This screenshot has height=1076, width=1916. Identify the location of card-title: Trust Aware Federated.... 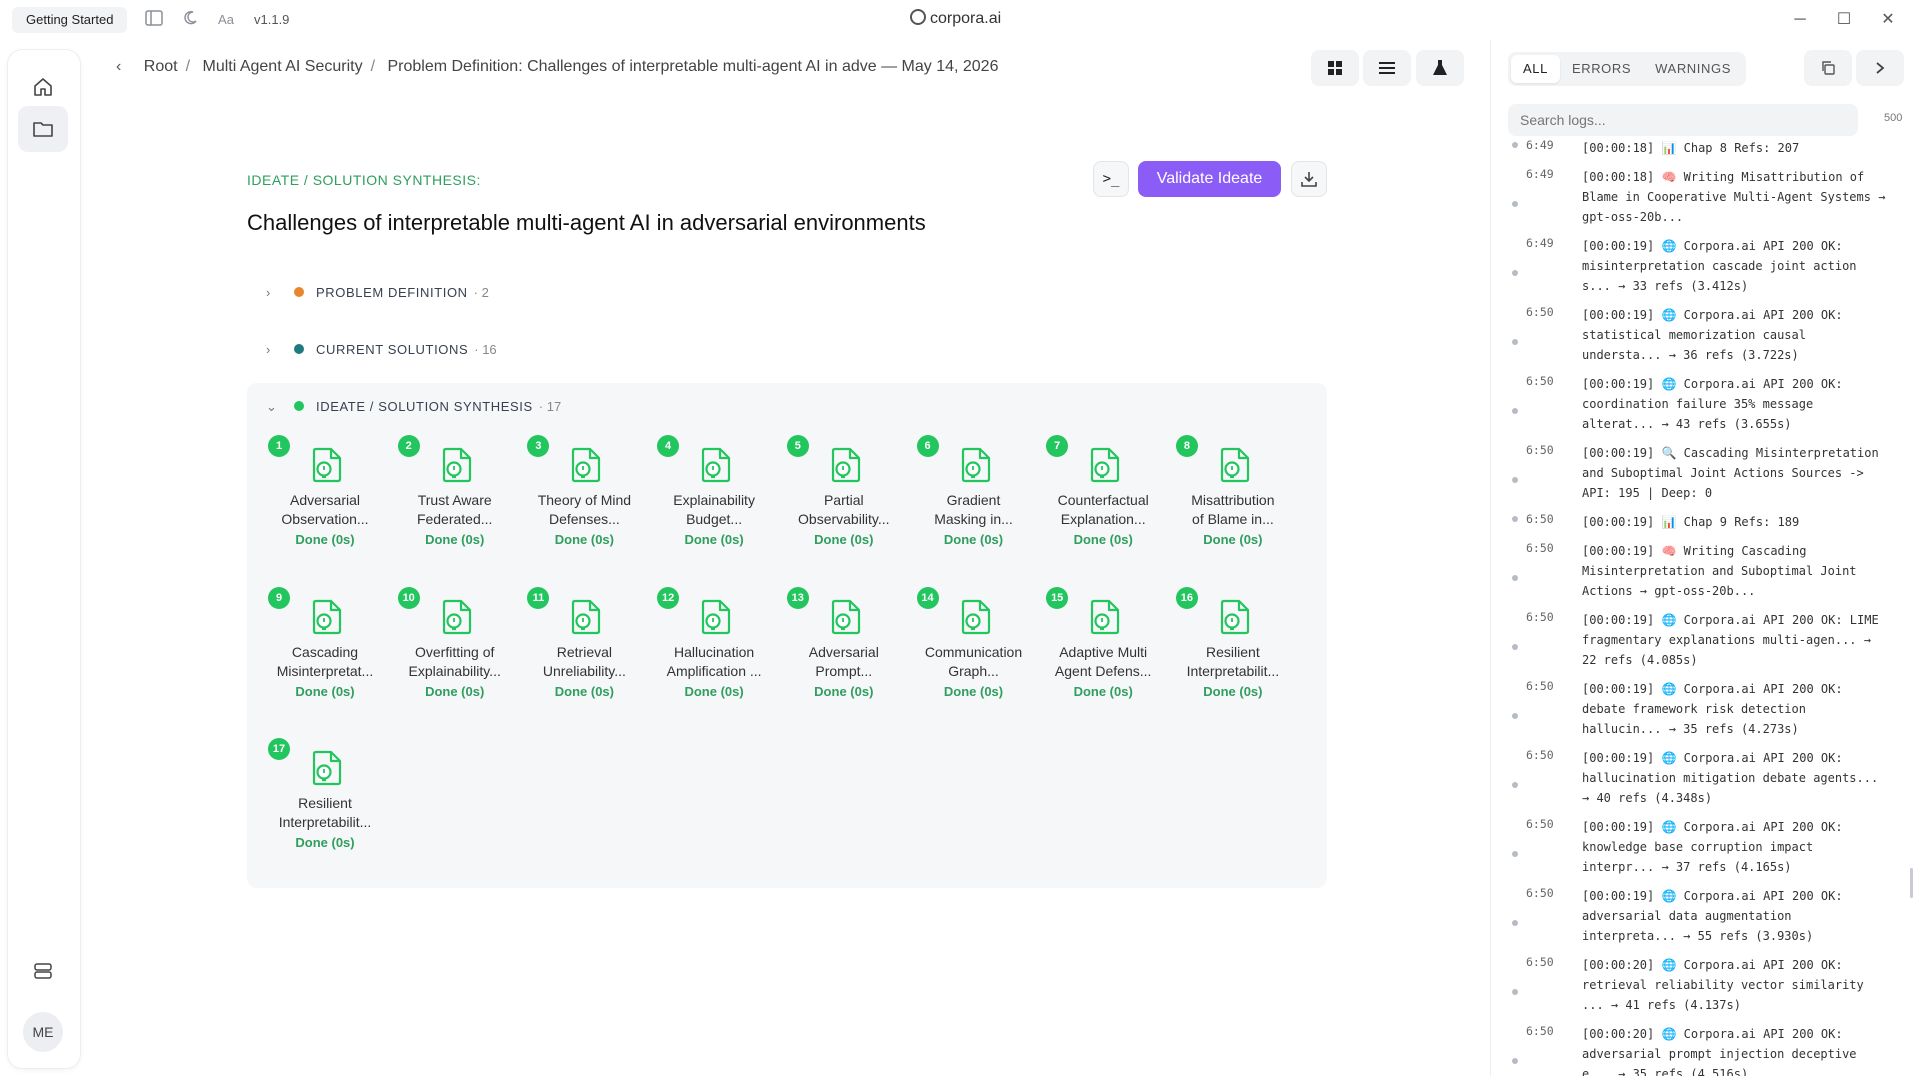
(454, 509).